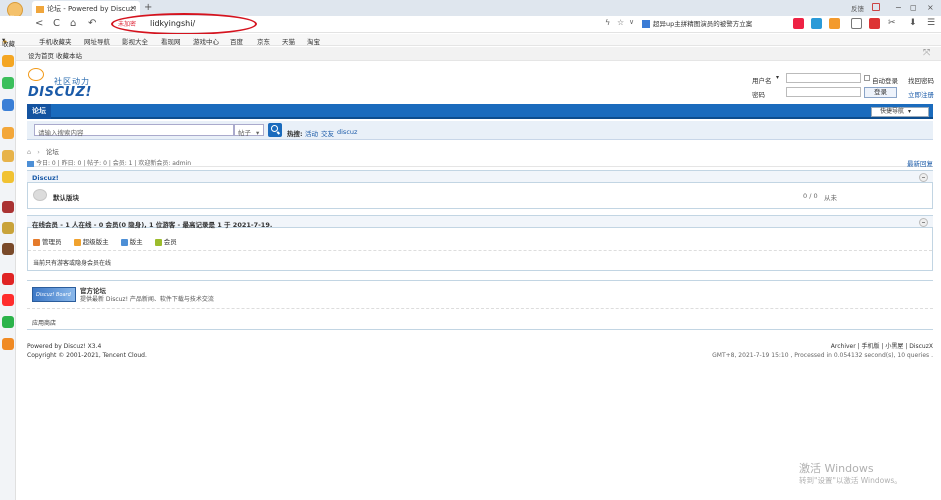  What do you see at coordinates (926, 53) in the screenshot?
I see `expand-icon: ⤧` at bounding box center [926, 53].